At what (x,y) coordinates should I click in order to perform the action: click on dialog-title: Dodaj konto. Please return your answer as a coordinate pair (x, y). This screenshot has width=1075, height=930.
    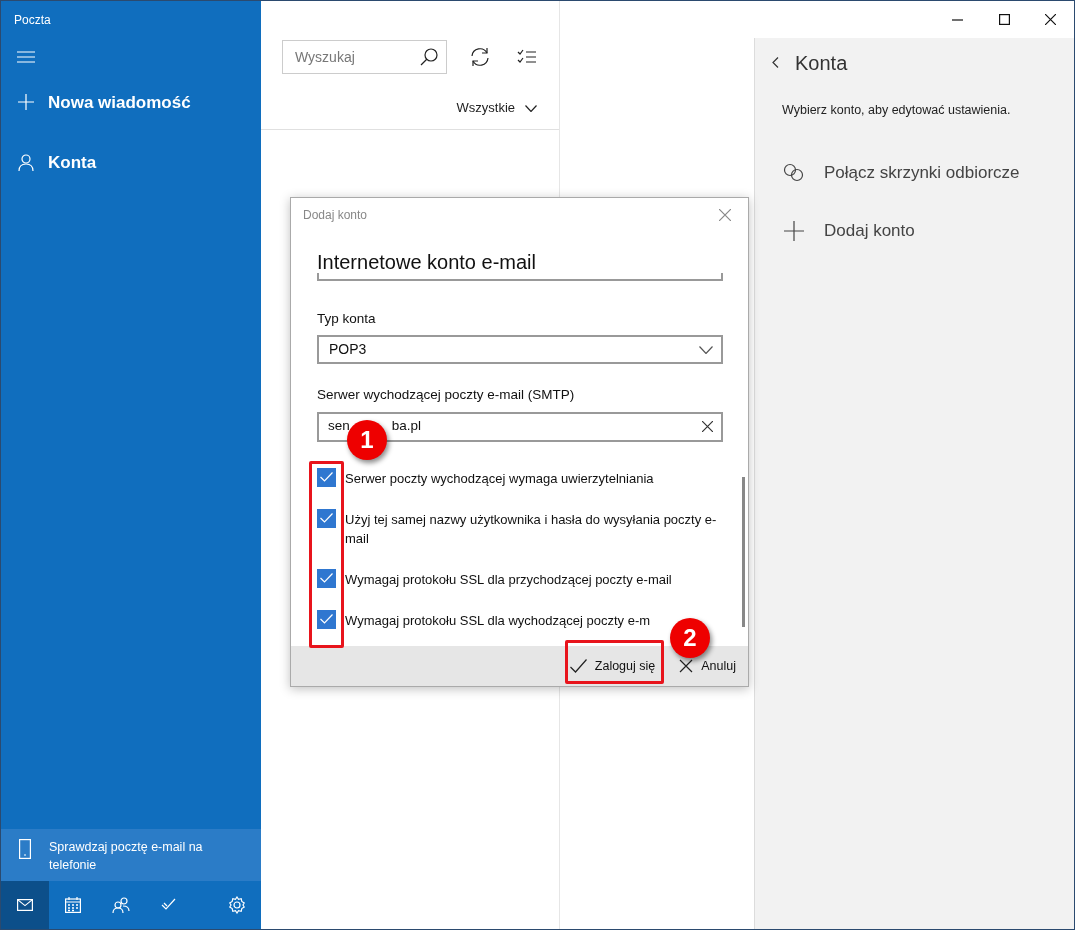
    Looking at the image, I should click on (335, 215).